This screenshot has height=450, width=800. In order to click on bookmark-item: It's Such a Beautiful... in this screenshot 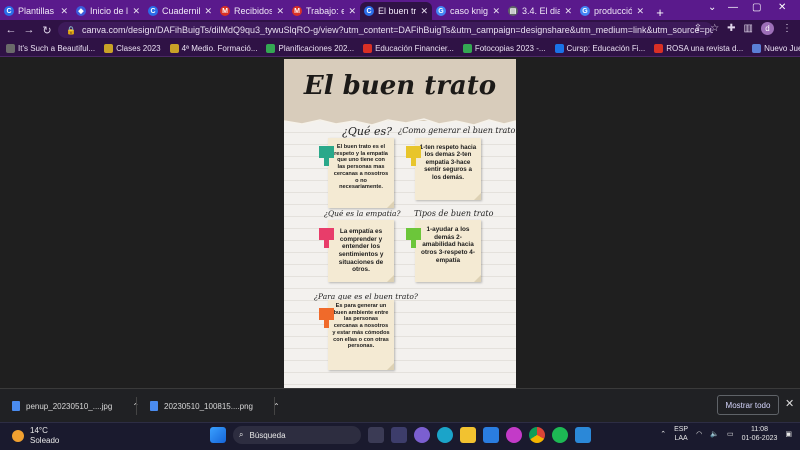, I will do `click(50, 48)`.